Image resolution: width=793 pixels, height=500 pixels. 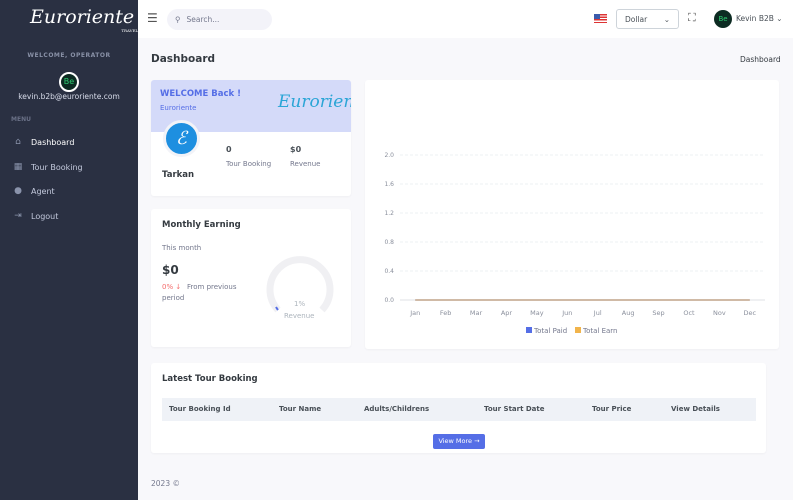 I want to click on hamburger-icon: ☰, so click(x=152, y=18).